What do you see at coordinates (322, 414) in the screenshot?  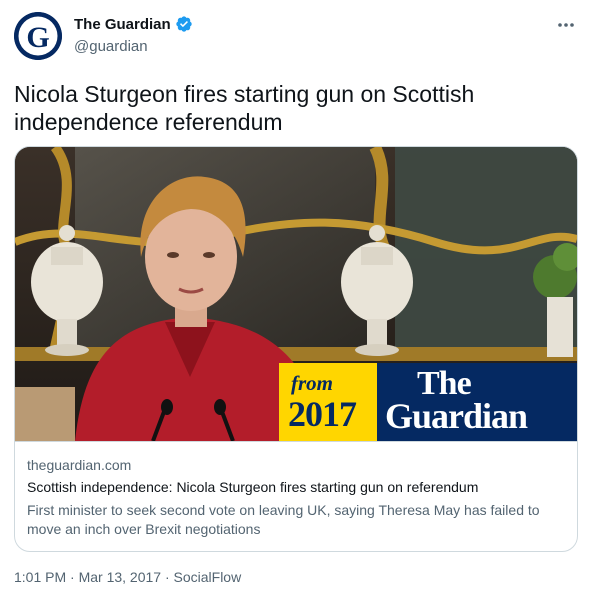 I see `banner-year: 2017` at bounding box center [322, 414].